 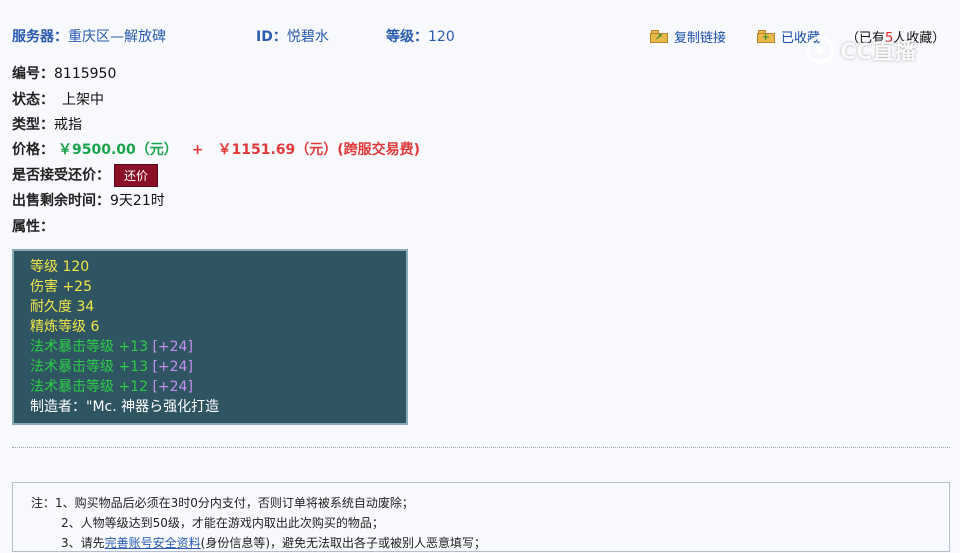 What do you see at coordinates (407, 37) in the screenshot?
I see `seller-level-label: 等级：` at bounding box center [407, 37].